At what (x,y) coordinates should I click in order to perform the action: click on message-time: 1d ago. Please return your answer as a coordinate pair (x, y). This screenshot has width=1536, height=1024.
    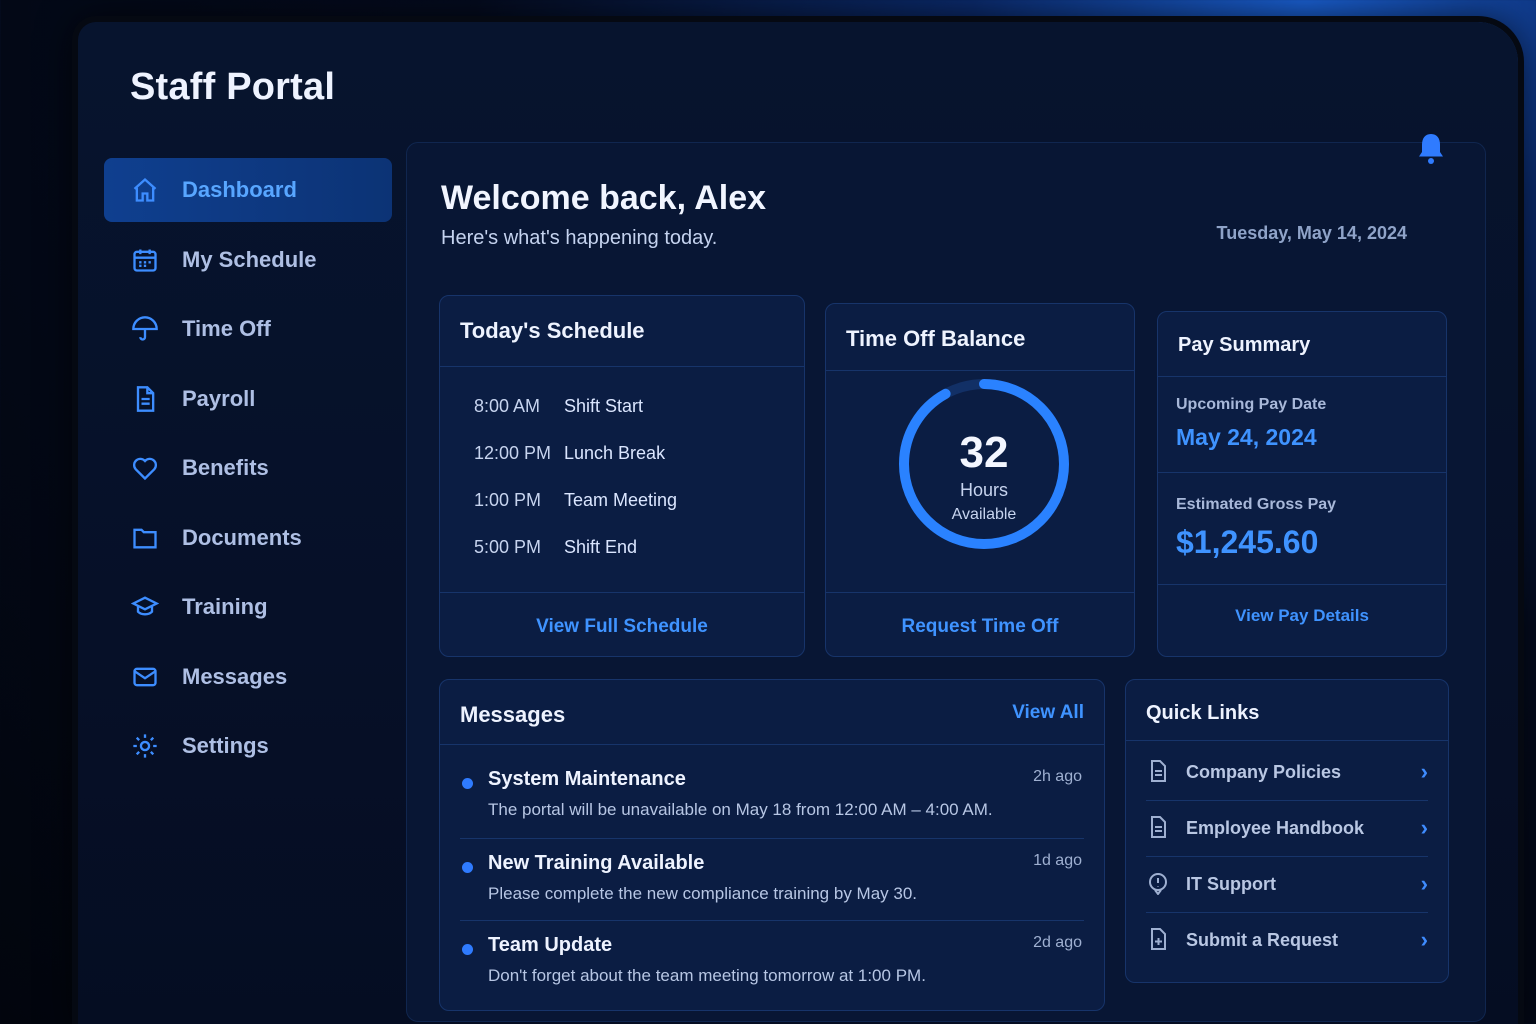
    Looking at the image, I should click on (1057, 860).